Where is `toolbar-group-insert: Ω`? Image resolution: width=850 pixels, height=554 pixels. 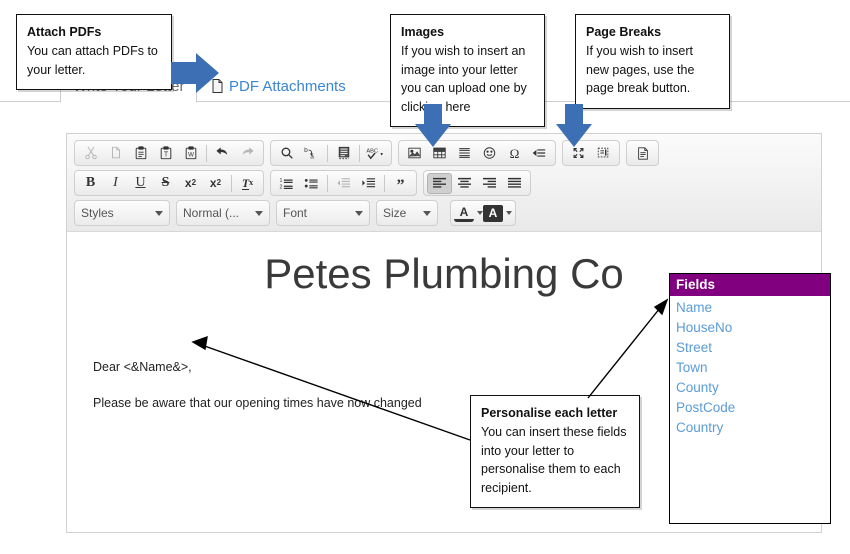
toolbar-group-insert: Ω is located at coordinates (477, 153).